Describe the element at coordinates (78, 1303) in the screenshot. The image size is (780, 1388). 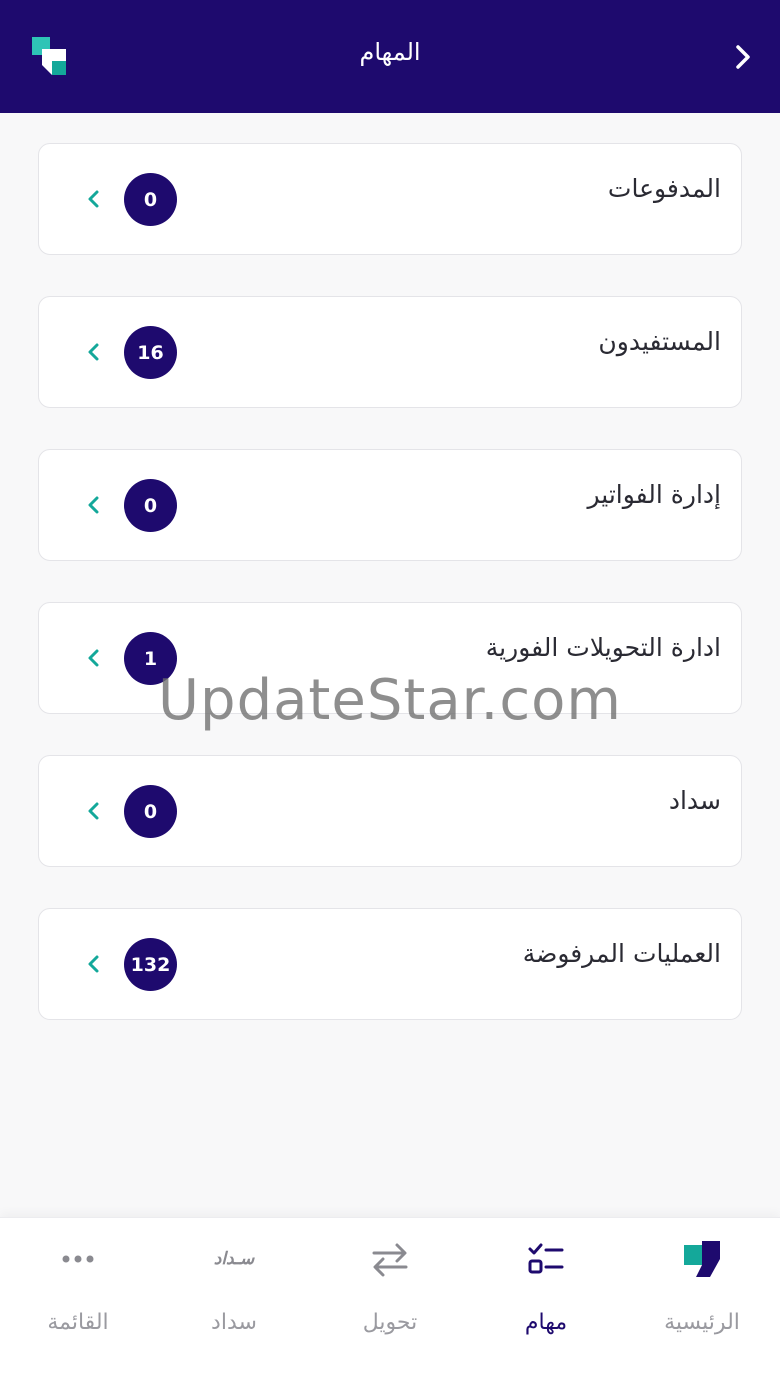
I see `tab-menu: القائمة` at that location.